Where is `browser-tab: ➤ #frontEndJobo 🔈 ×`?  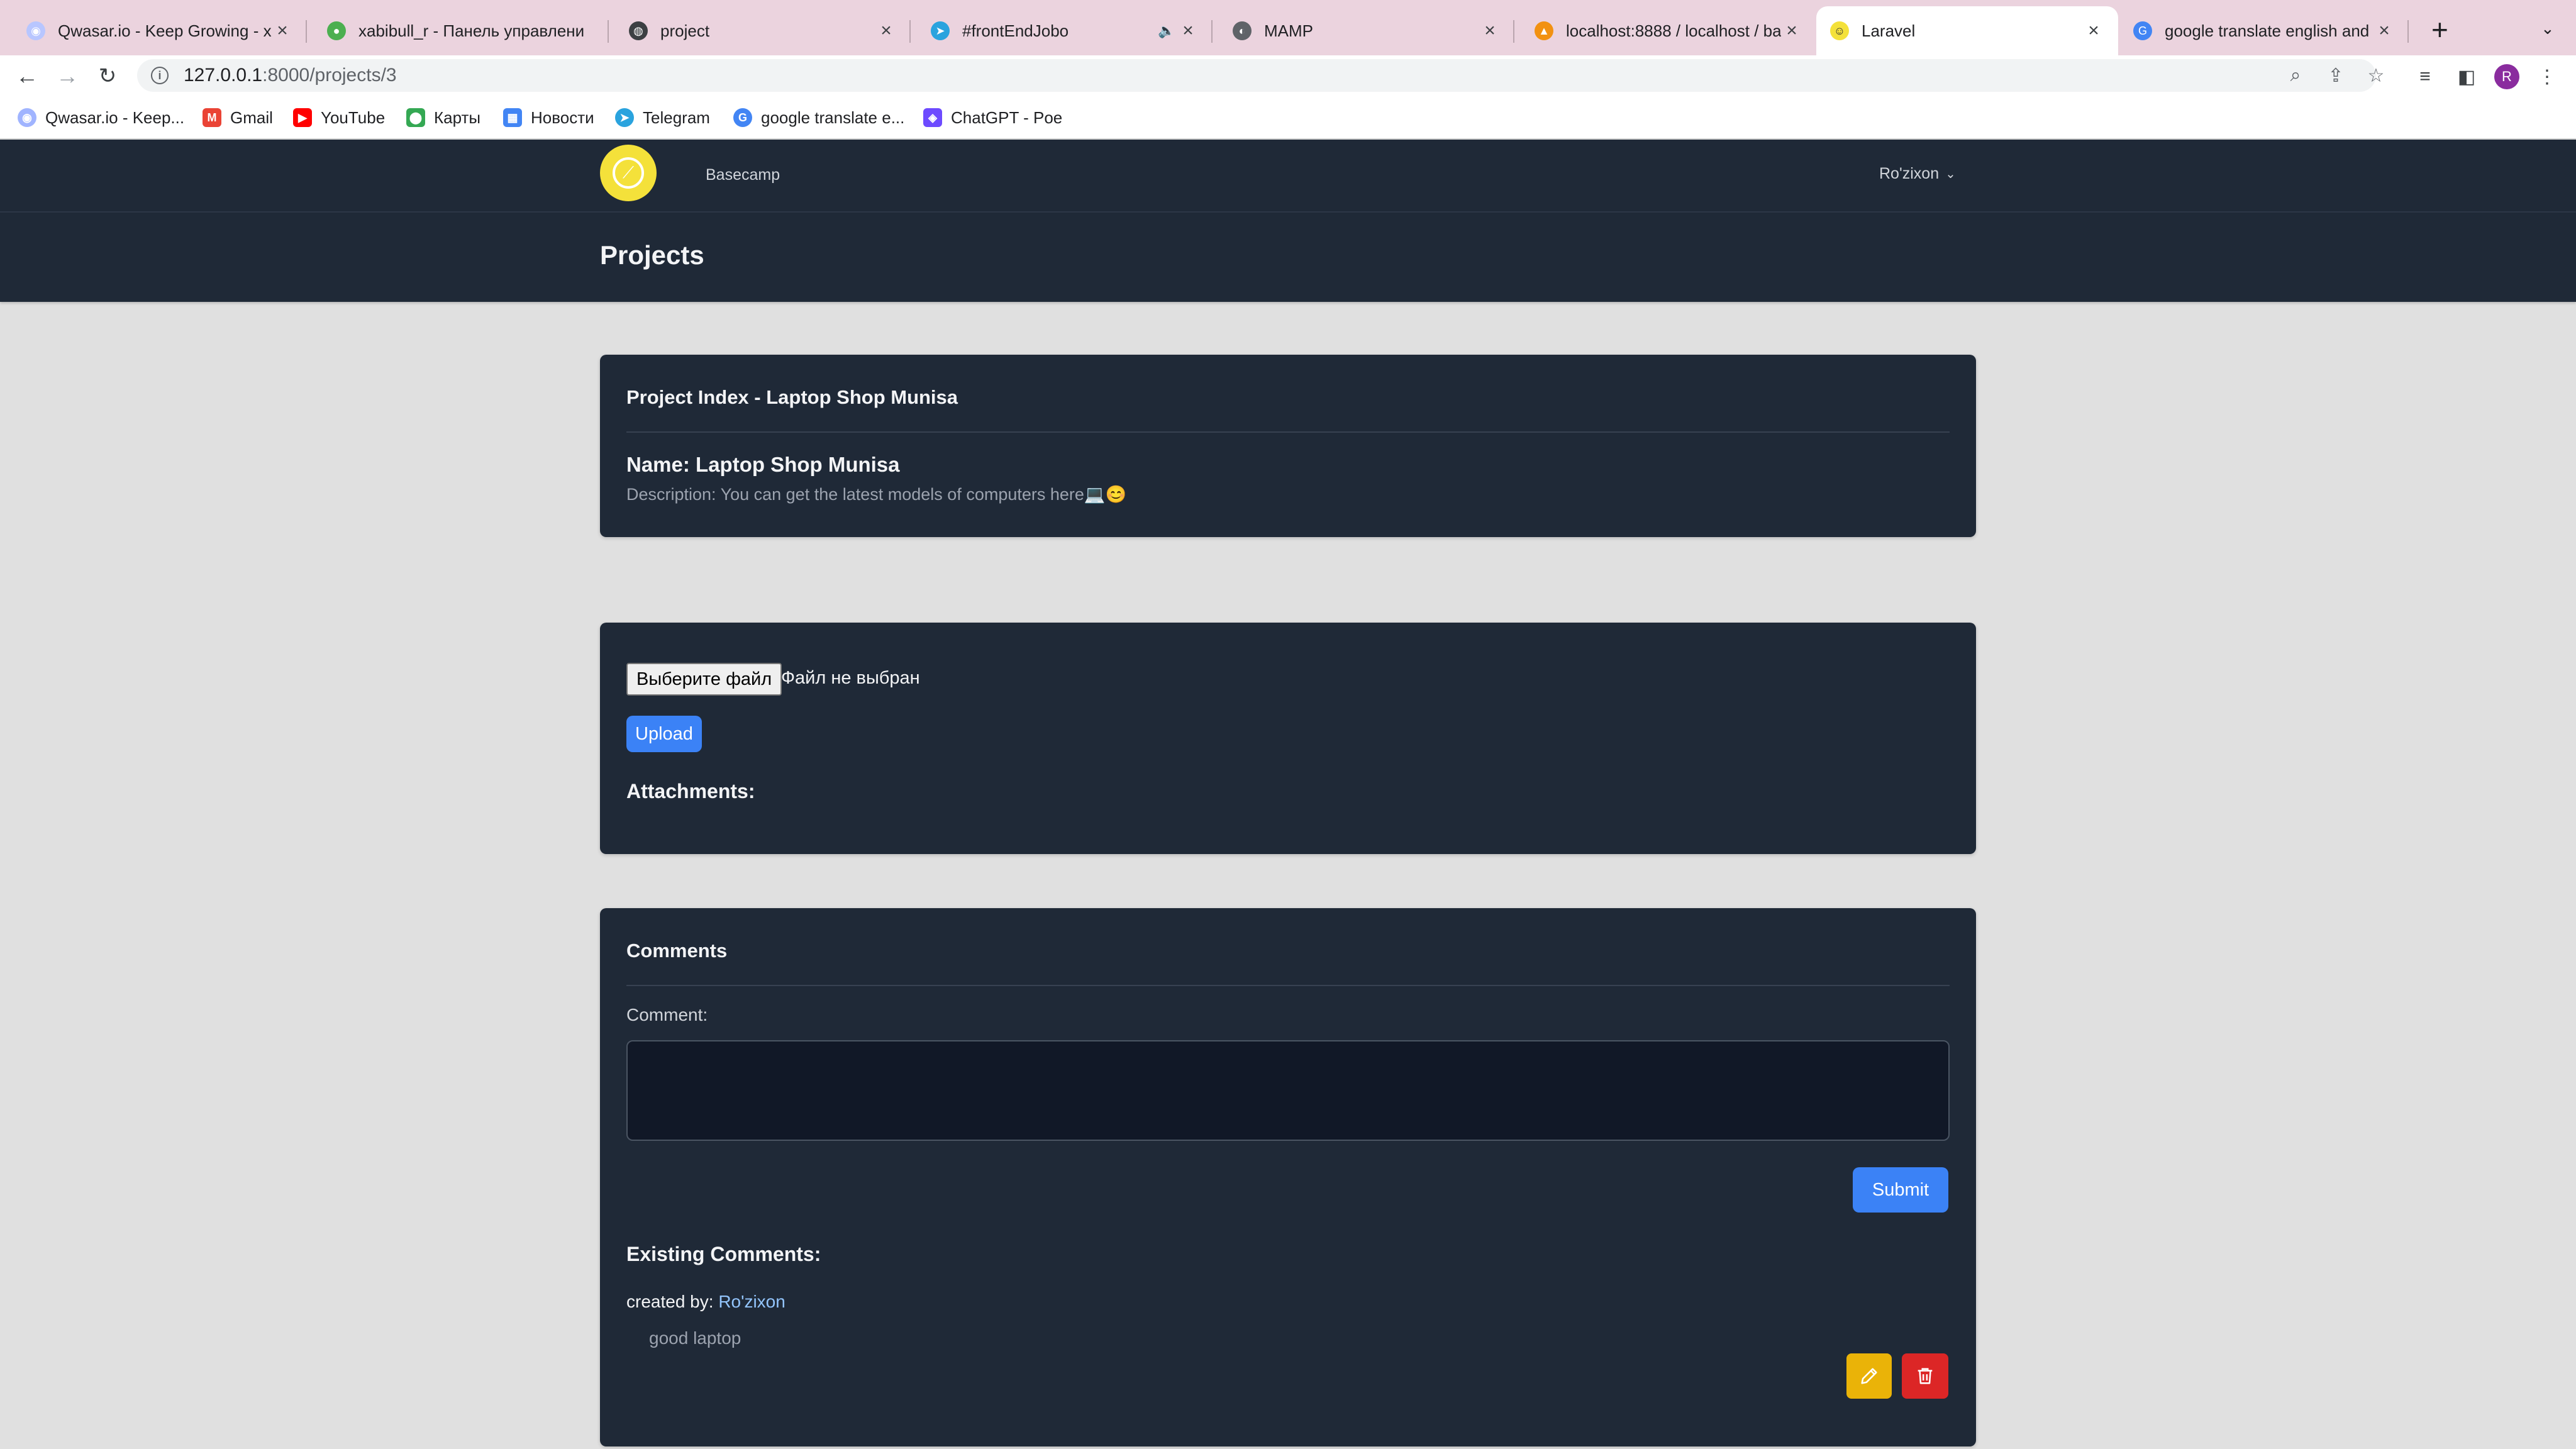 browser-tab: ➤ #frontEndJobo 🔈 × is located at coordinates (1065, 30).